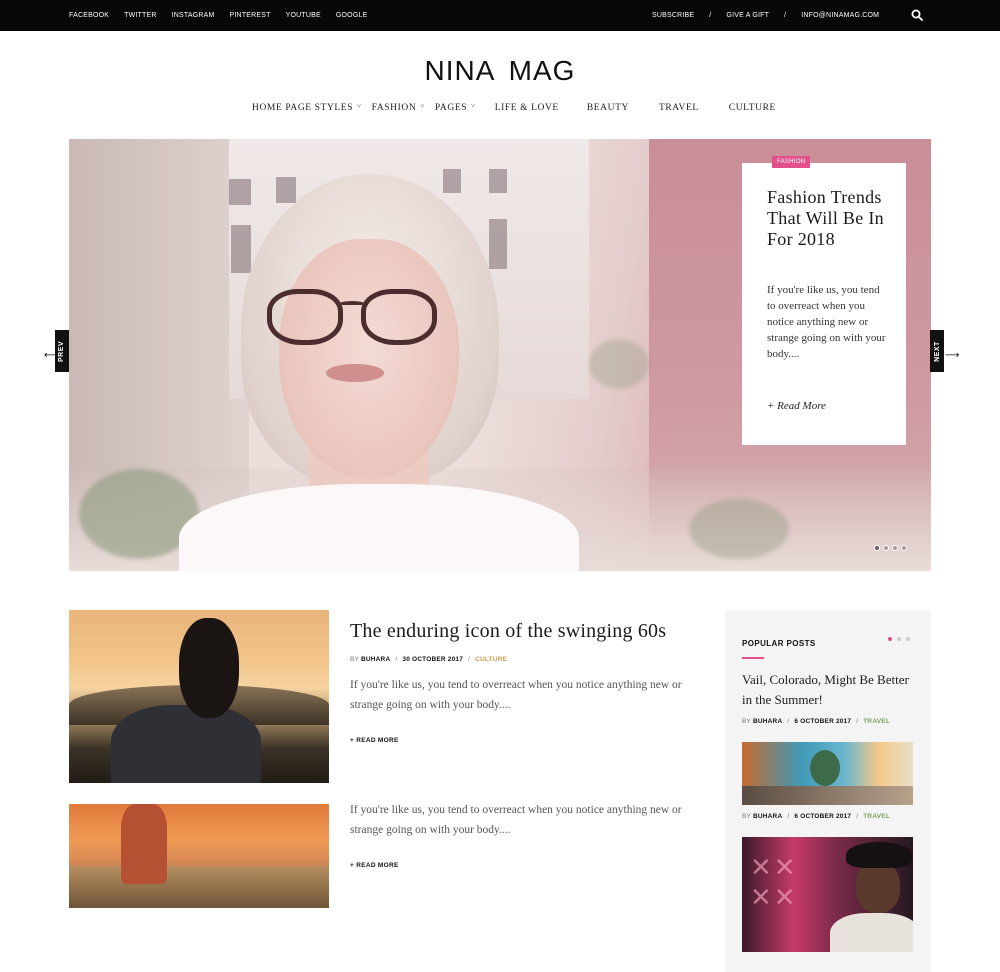 The image size is (1000, 972). Describe the element at coordinates (753, 658) in the screenshot. I see `title-underline` at that location.